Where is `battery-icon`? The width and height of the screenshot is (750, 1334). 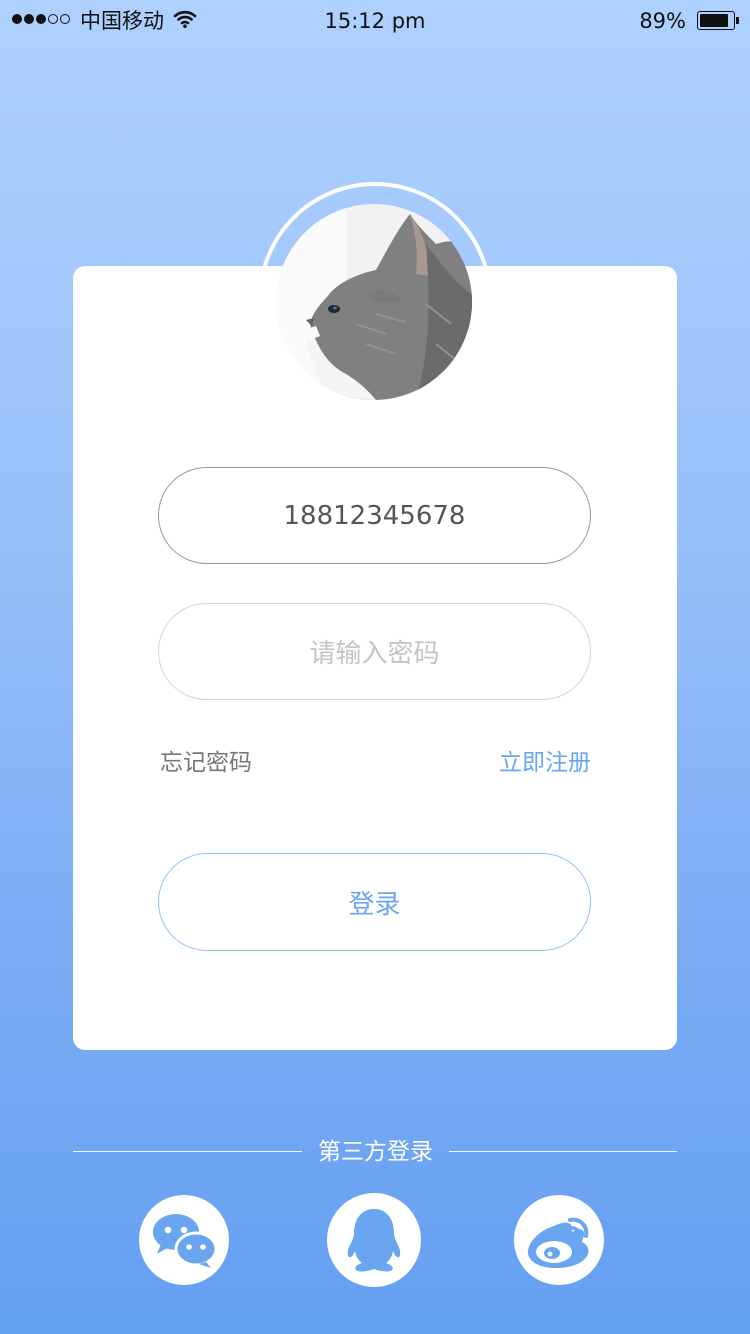 battery-icon is located at coordinates (718, 20).